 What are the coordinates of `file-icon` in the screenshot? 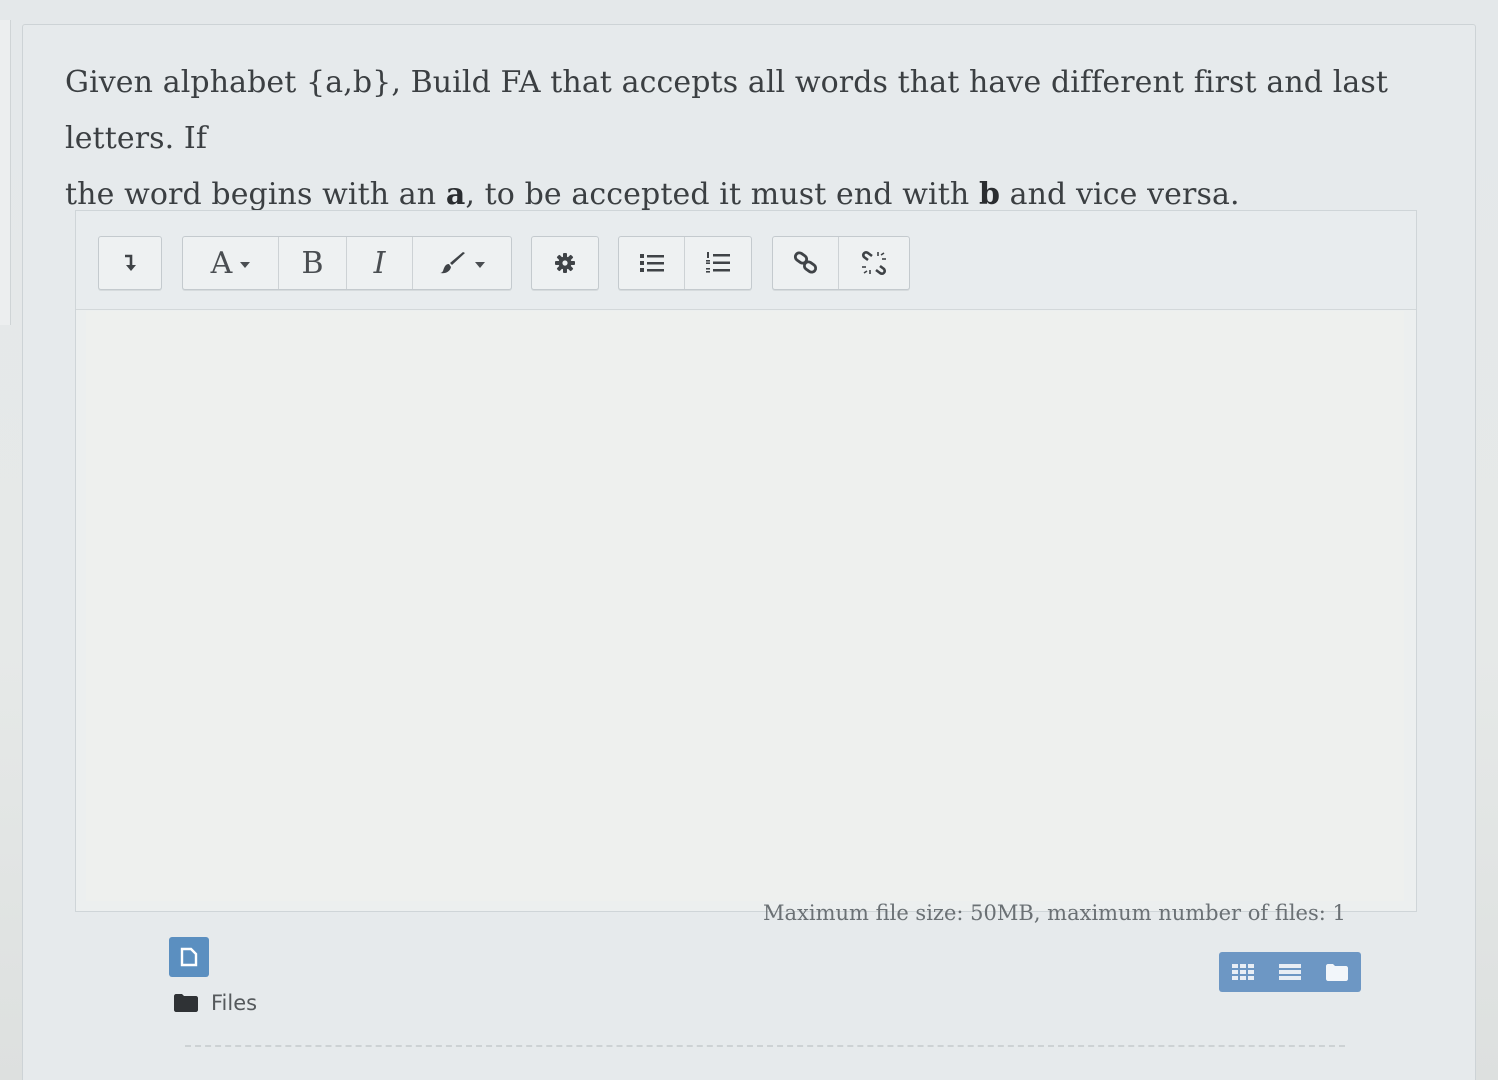 It's located at (189, 957).